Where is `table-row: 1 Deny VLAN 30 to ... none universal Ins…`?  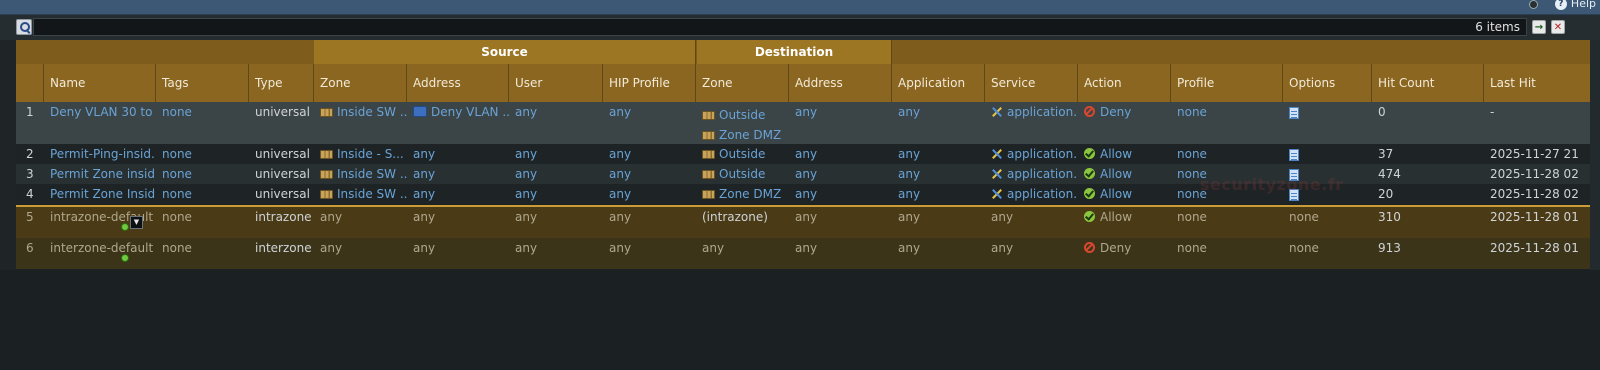
table-row: 1 Deny VLAN 30 to ... none universal Ins… is located at coordinates (808, 123).